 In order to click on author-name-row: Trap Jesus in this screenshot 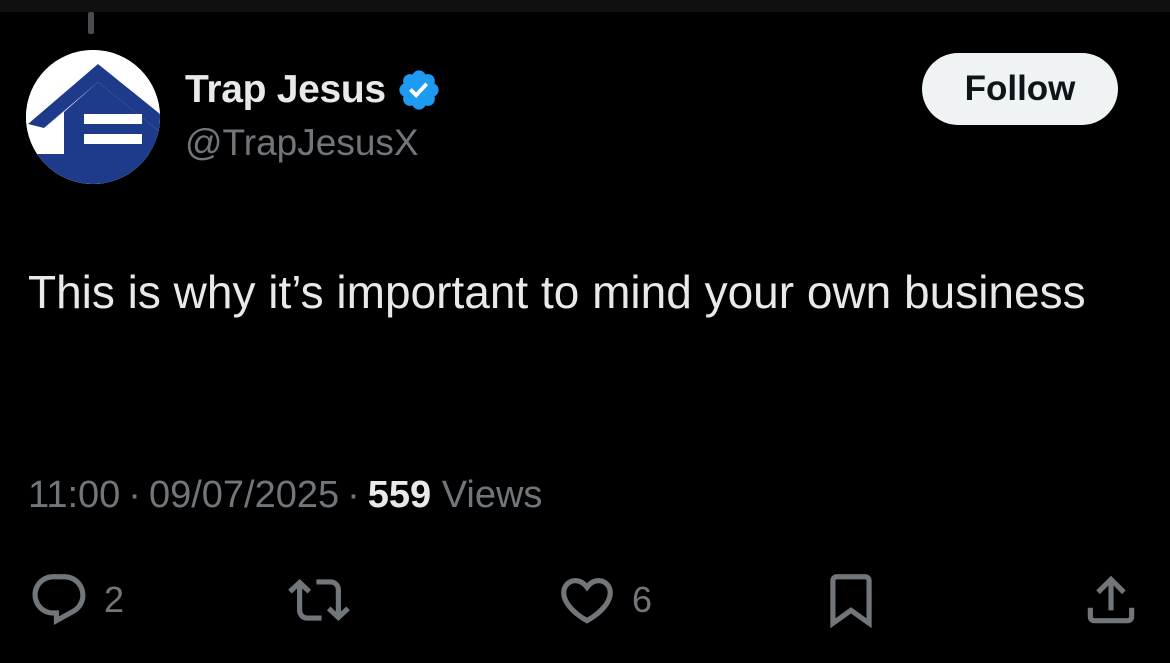, I will do `click(313, 90)`.